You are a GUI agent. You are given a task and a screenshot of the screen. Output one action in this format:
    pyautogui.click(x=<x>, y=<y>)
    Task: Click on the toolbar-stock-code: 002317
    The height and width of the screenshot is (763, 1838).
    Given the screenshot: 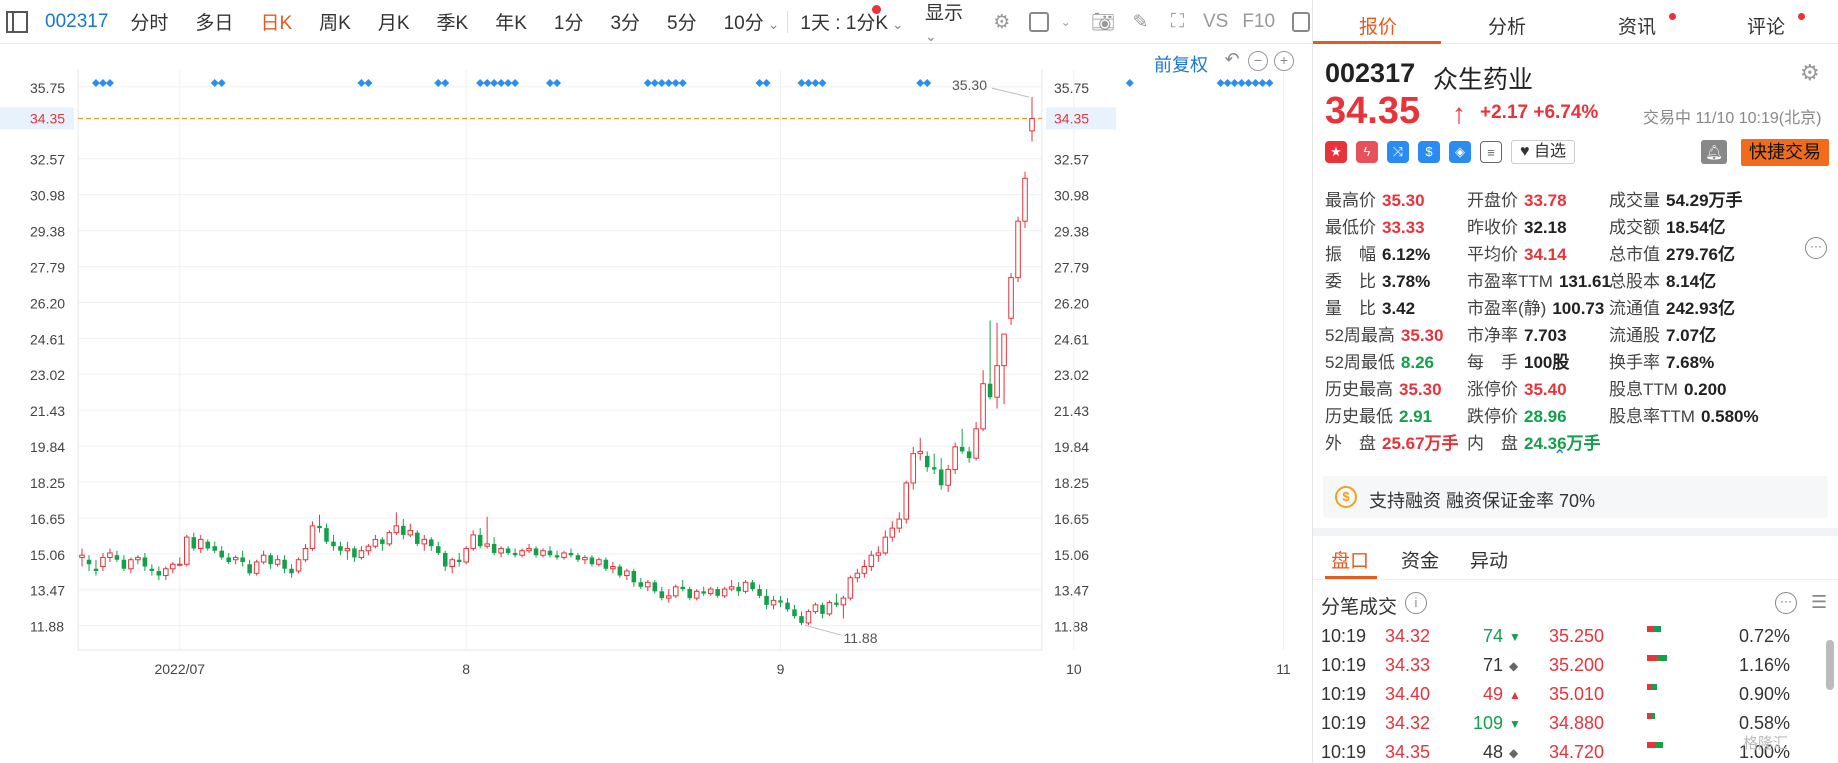 What is the action you would take?
    pyautogui.click(x=76, y=22)
    